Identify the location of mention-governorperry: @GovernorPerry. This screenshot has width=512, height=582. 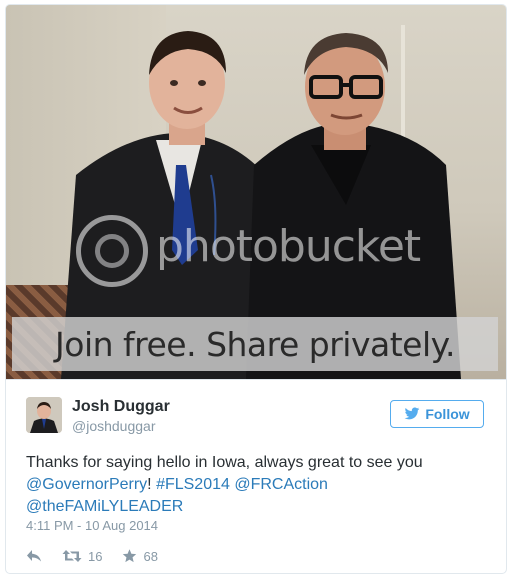
(86, 484).